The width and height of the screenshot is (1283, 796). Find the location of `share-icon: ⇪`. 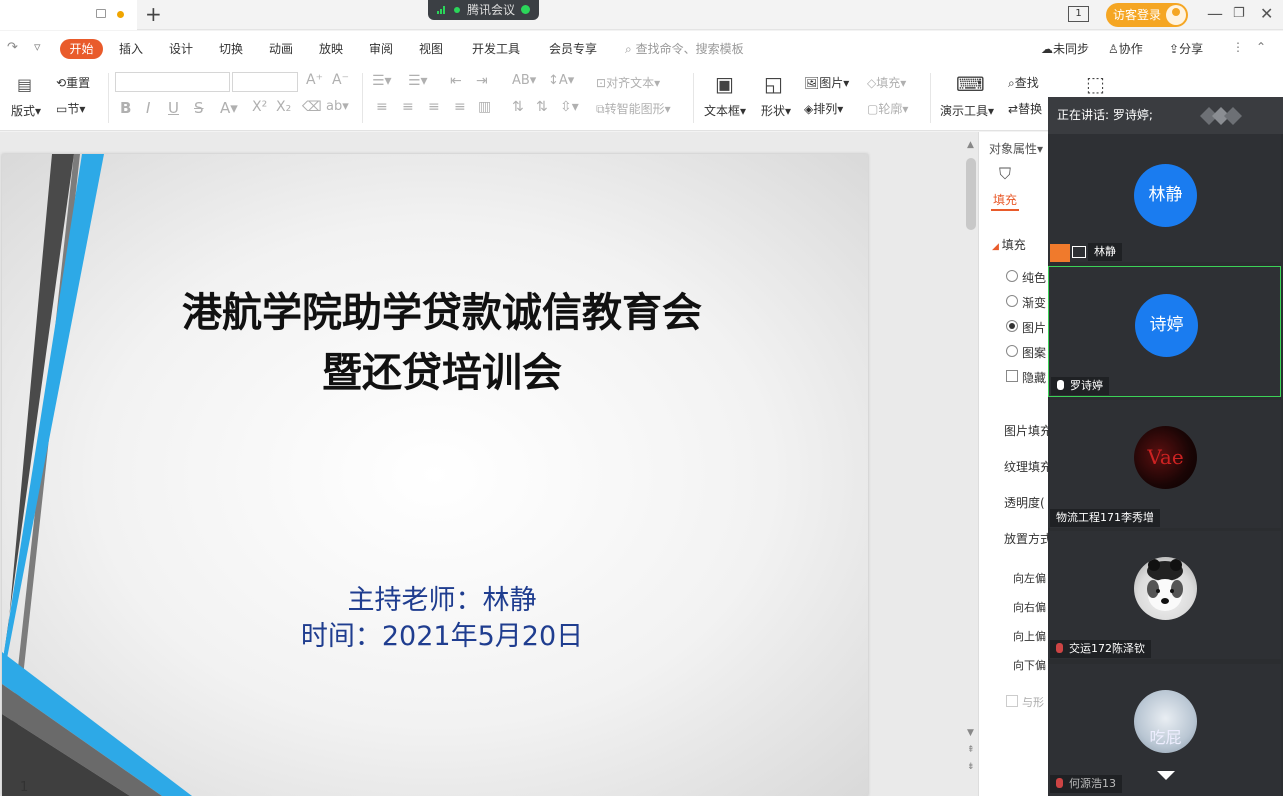

share-icon: ⇪ is located at coordinates (1174, 49).